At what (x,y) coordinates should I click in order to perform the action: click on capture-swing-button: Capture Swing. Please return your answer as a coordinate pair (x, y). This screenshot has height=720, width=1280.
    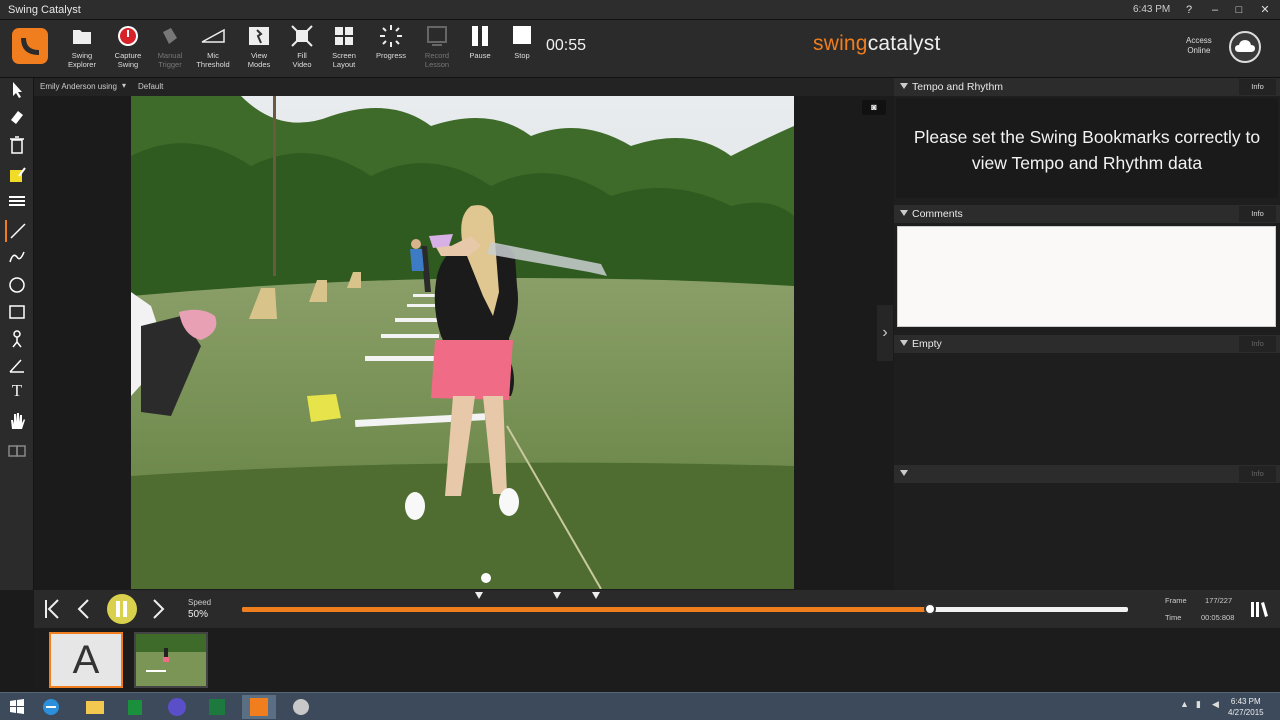
    Looking at the image, I should click on (128, 49).